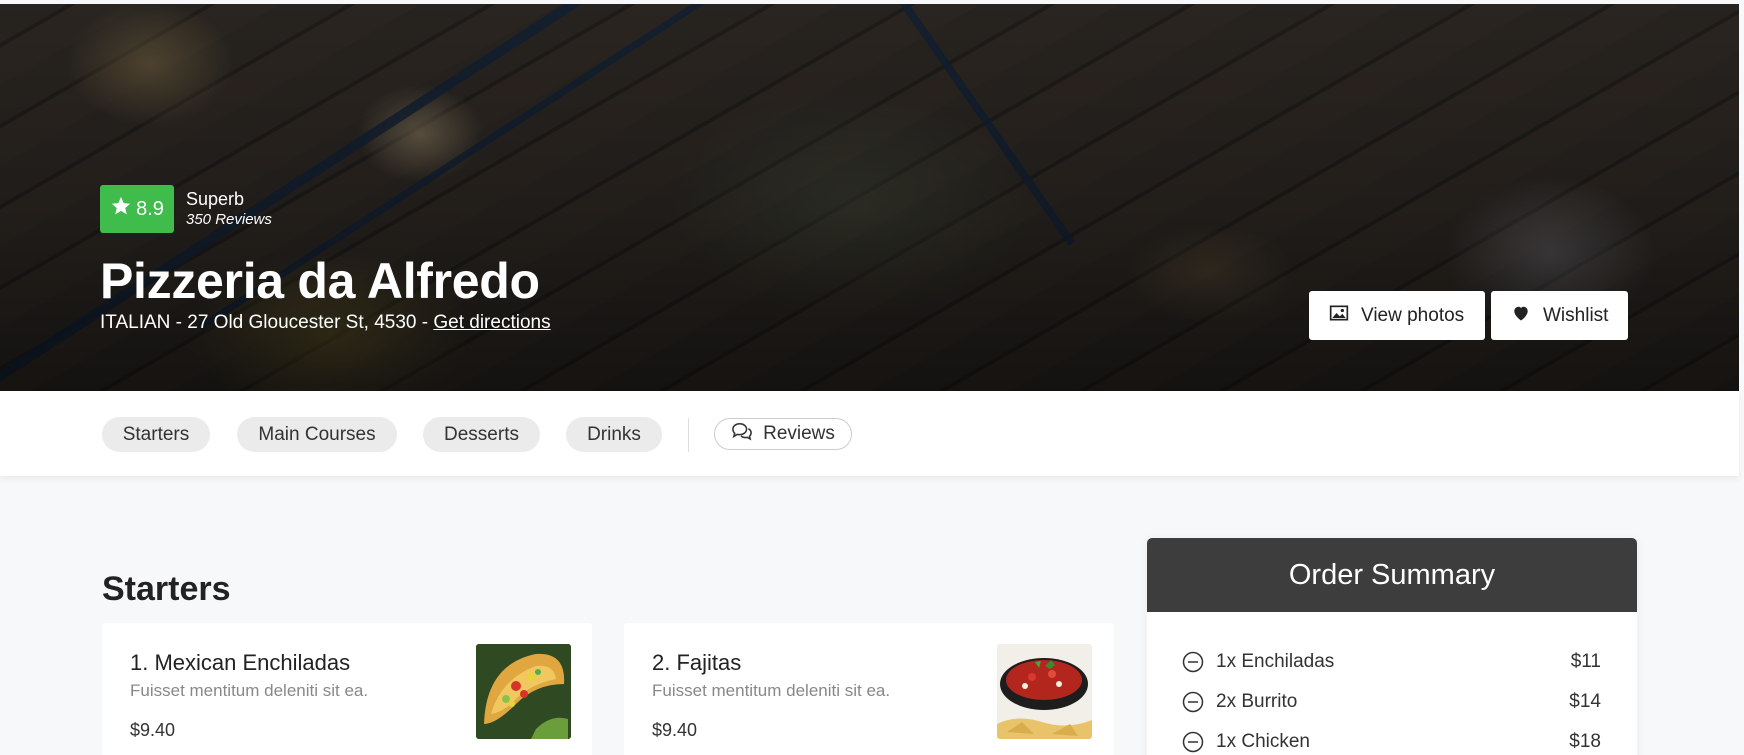  I want to click on image-icon, so click(1339, 316).